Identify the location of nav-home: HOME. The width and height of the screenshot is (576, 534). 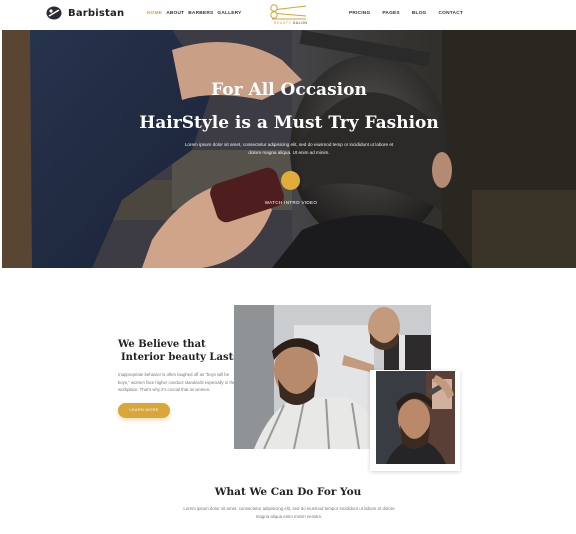
(154, 13).